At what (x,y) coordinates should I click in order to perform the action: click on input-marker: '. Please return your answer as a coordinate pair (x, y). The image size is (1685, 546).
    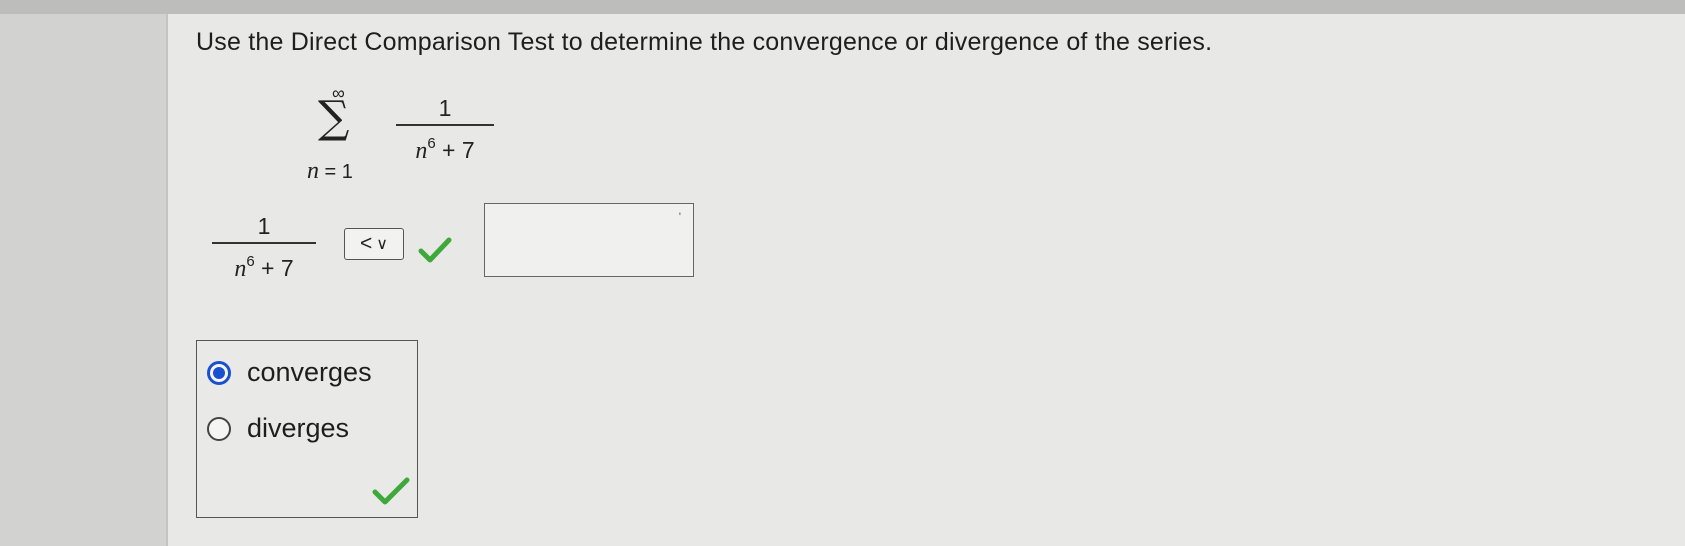
    Looking at the image, I should click on (679, 217).